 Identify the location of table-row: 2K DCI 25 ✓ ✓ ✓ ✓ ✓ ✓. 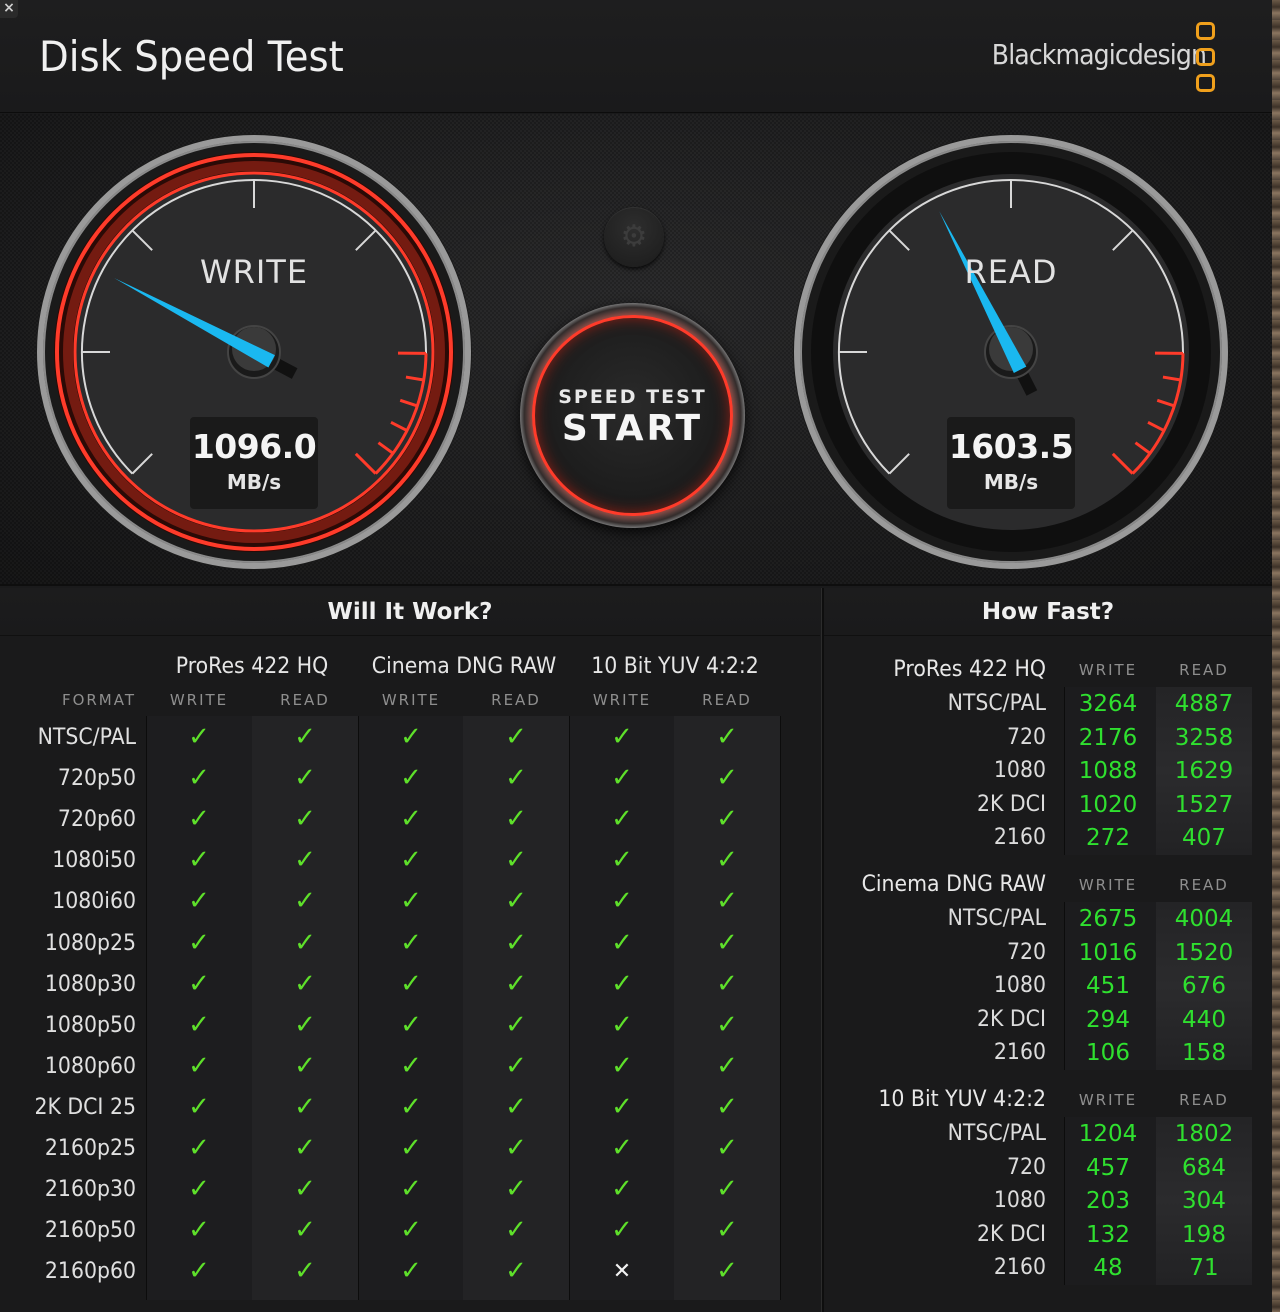
(410, 1107).